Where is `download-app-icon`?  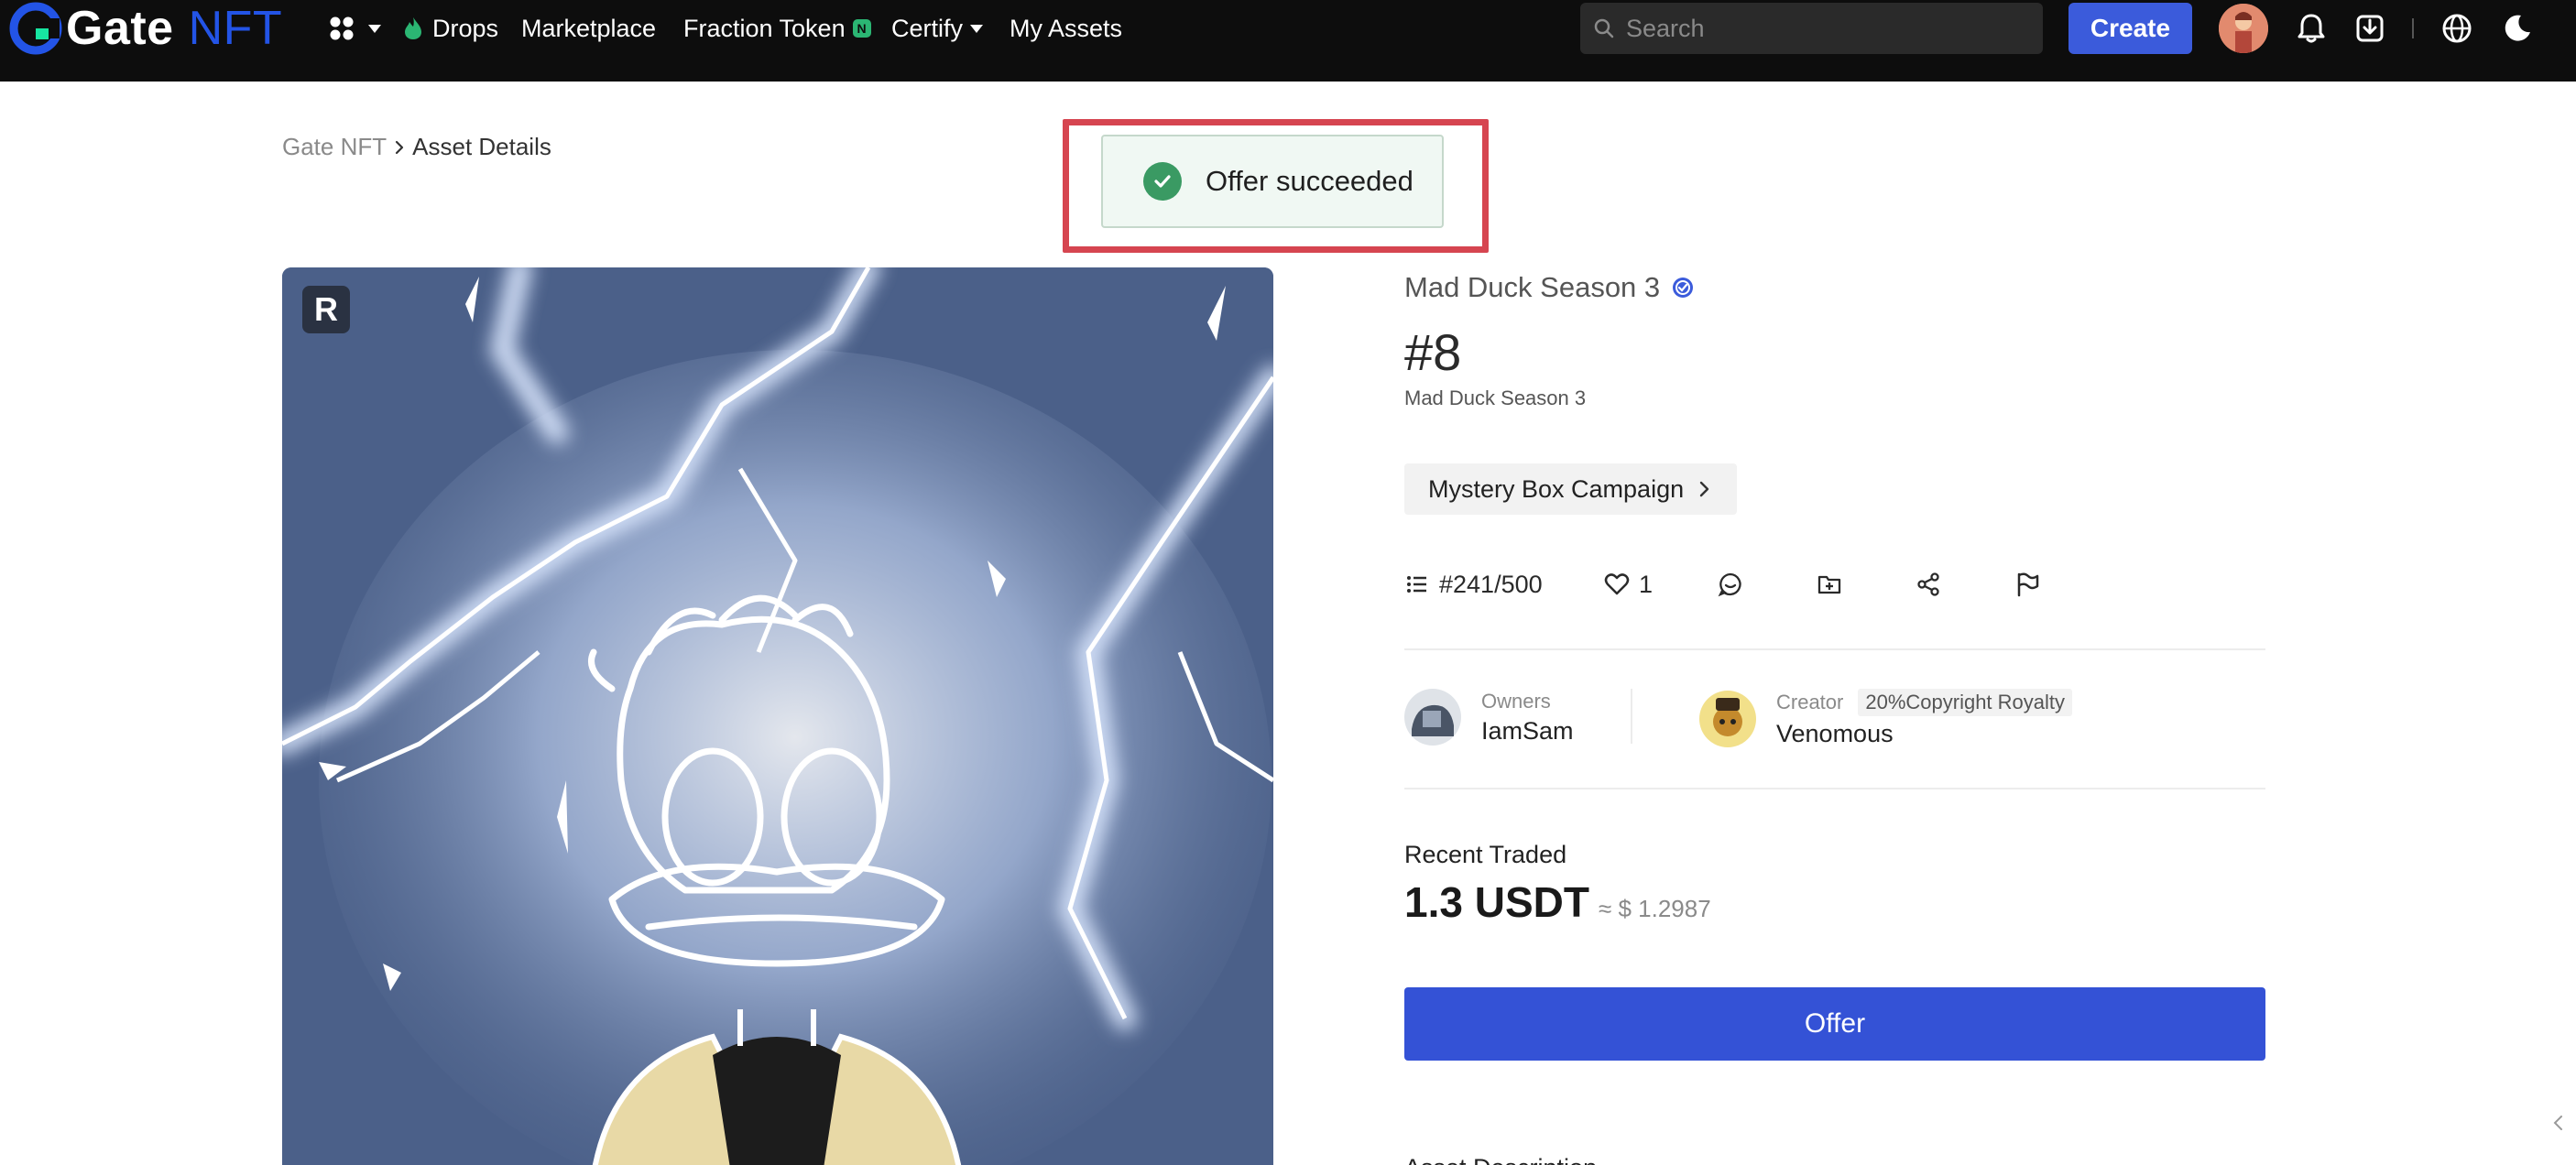 download-app-icon is located at coordinates (2369, 28).